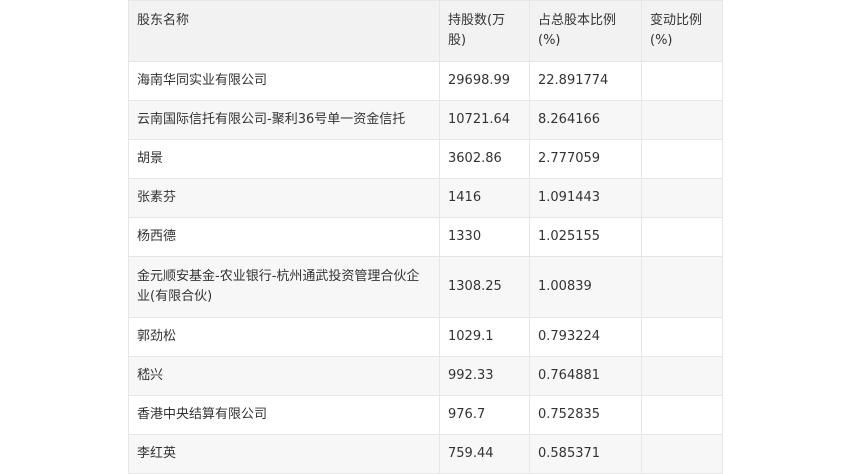 This screenshot has width=850, height=474. What do you see at coordinates (484, 198) in the screenshot?
I see `cell-shares: 1416` at bounding box center [484, 198].